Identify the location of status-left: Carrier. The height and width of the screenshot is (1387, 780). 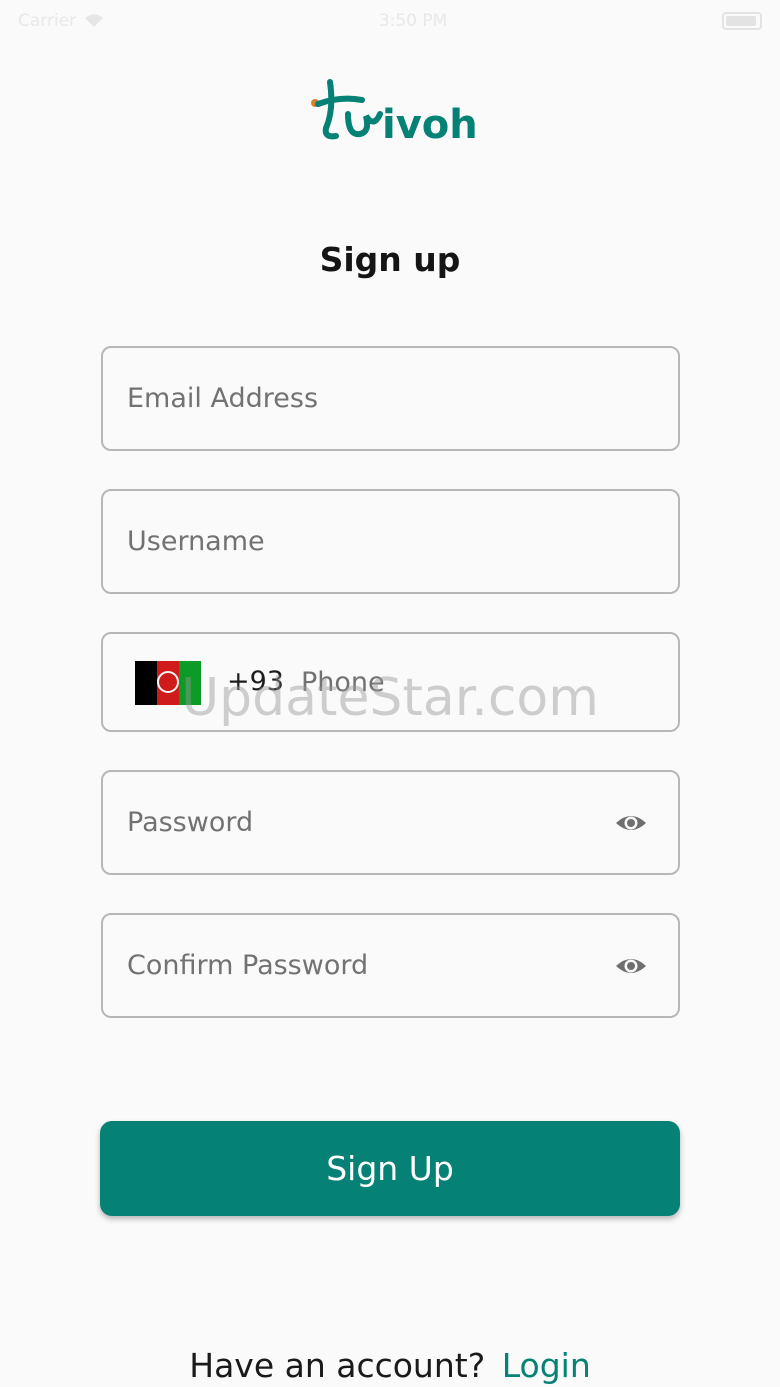
(61, 21).